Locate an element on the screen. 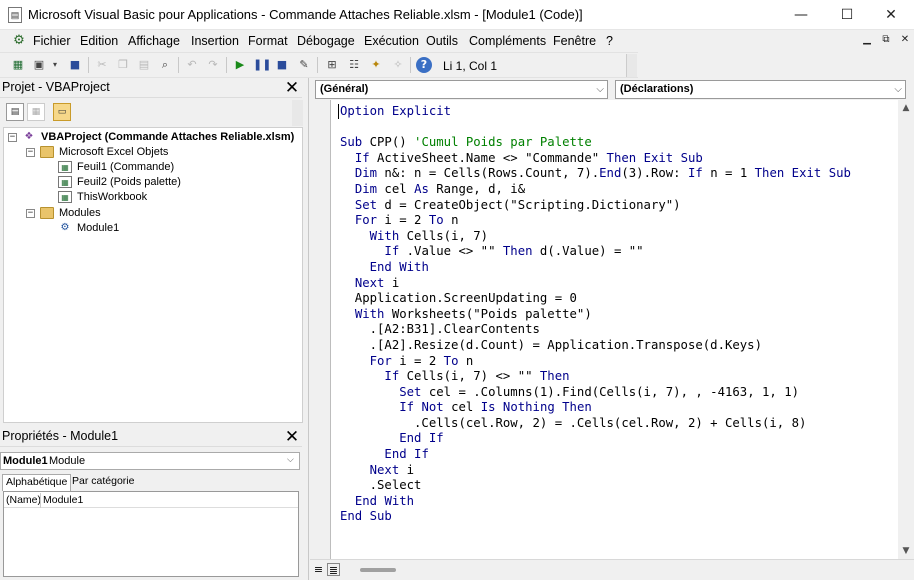  menu-outils: Outils is located at coordinates (442, 41).